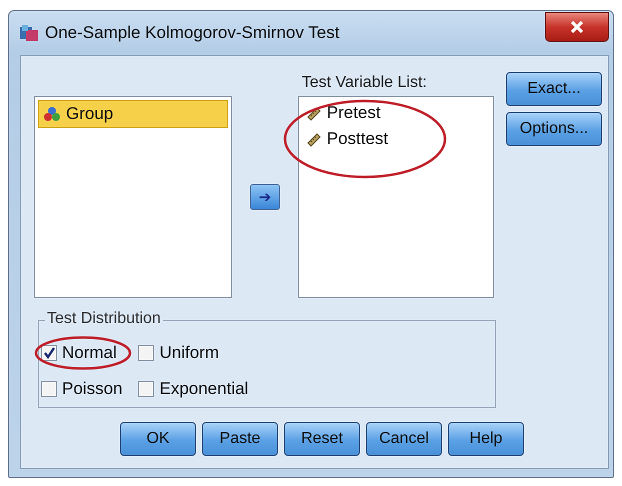 The image size is (622, 486). What do you see at coordinates (192, 33) in the screenshot?
I see `window-title: One-Sample Kolmogorov-Smirnov Test` at bounding box center [192, 33].